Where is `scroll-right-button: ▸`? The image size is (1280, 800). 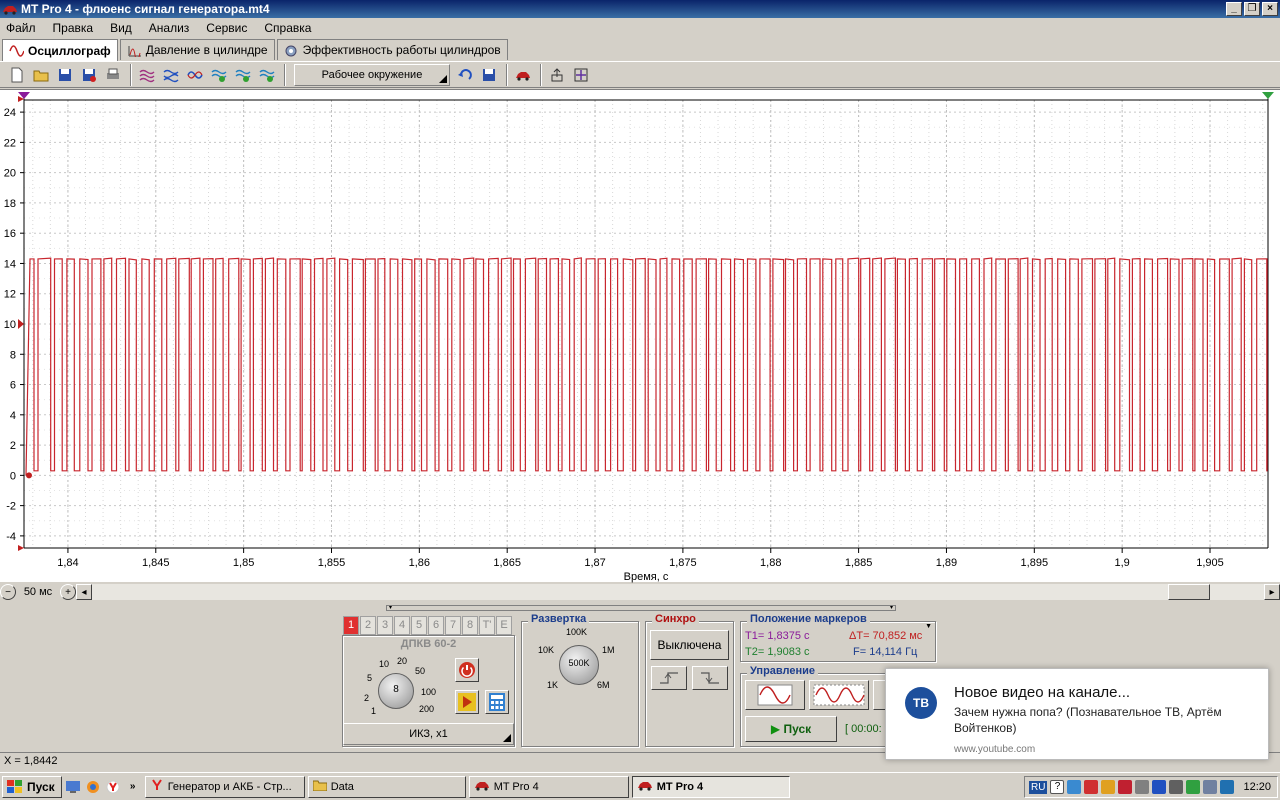 scroll-right-button: ▸ is located at coordinates (1272, 592).